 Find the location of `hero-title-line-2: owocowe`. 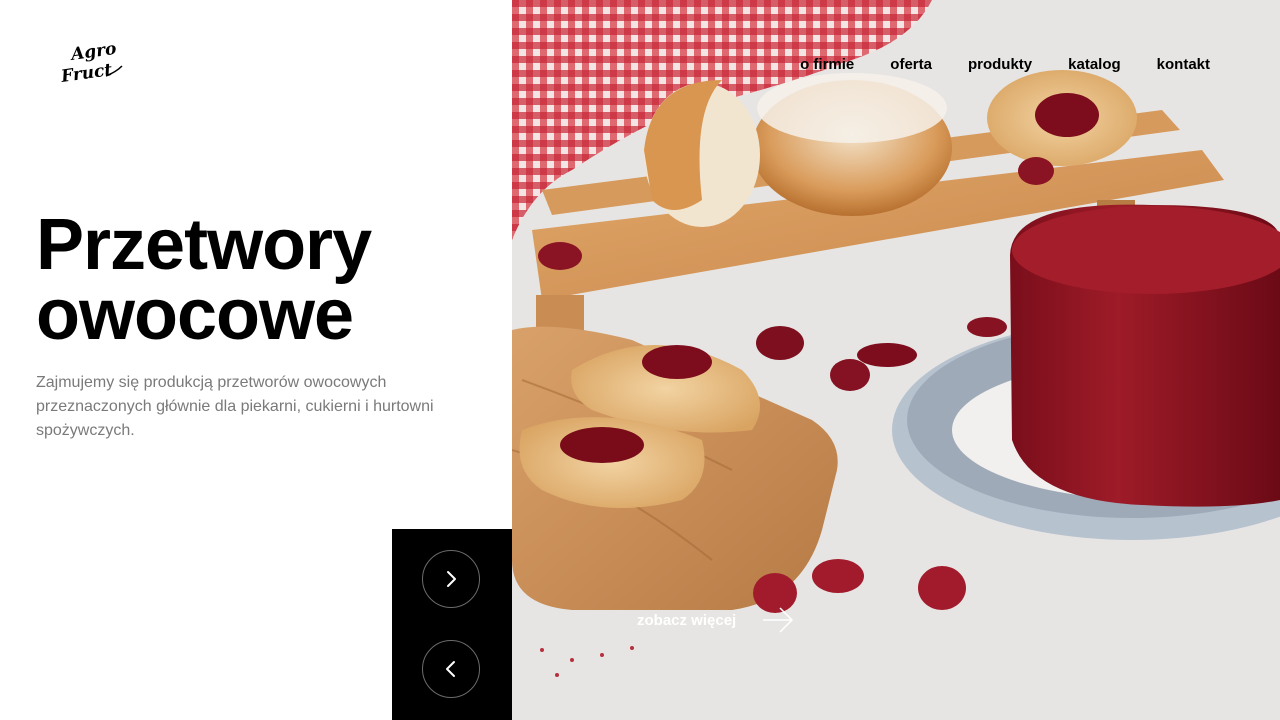

hero-title-line-2: owocowe is located at coordinates (195, 315).